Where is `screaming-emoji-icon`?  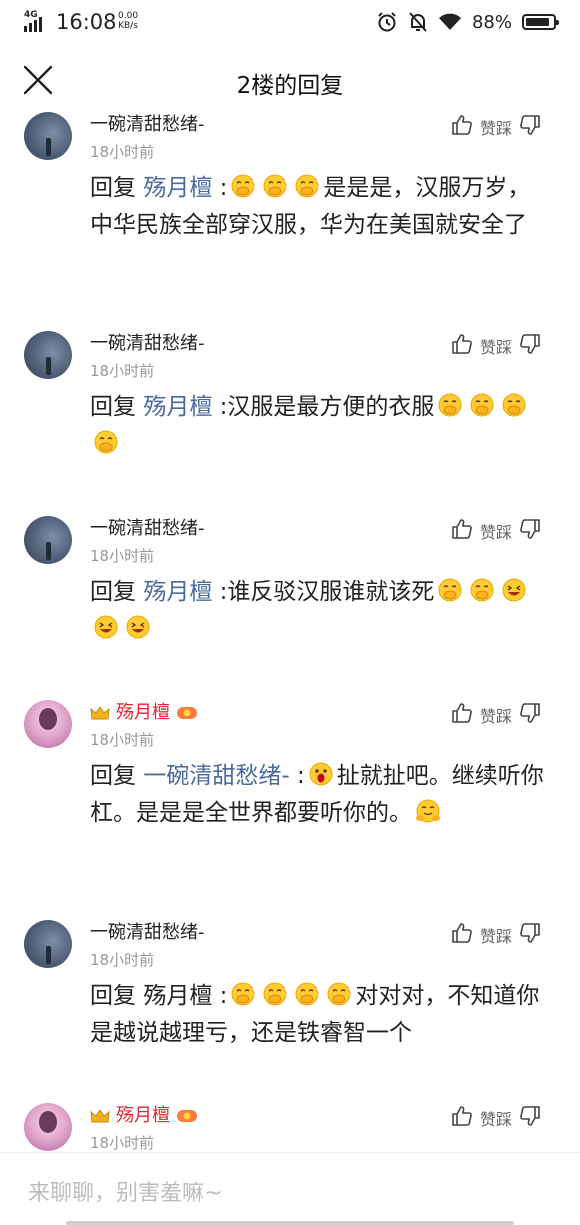 screaming-emoji-icon is located at coordinates (321, 775).